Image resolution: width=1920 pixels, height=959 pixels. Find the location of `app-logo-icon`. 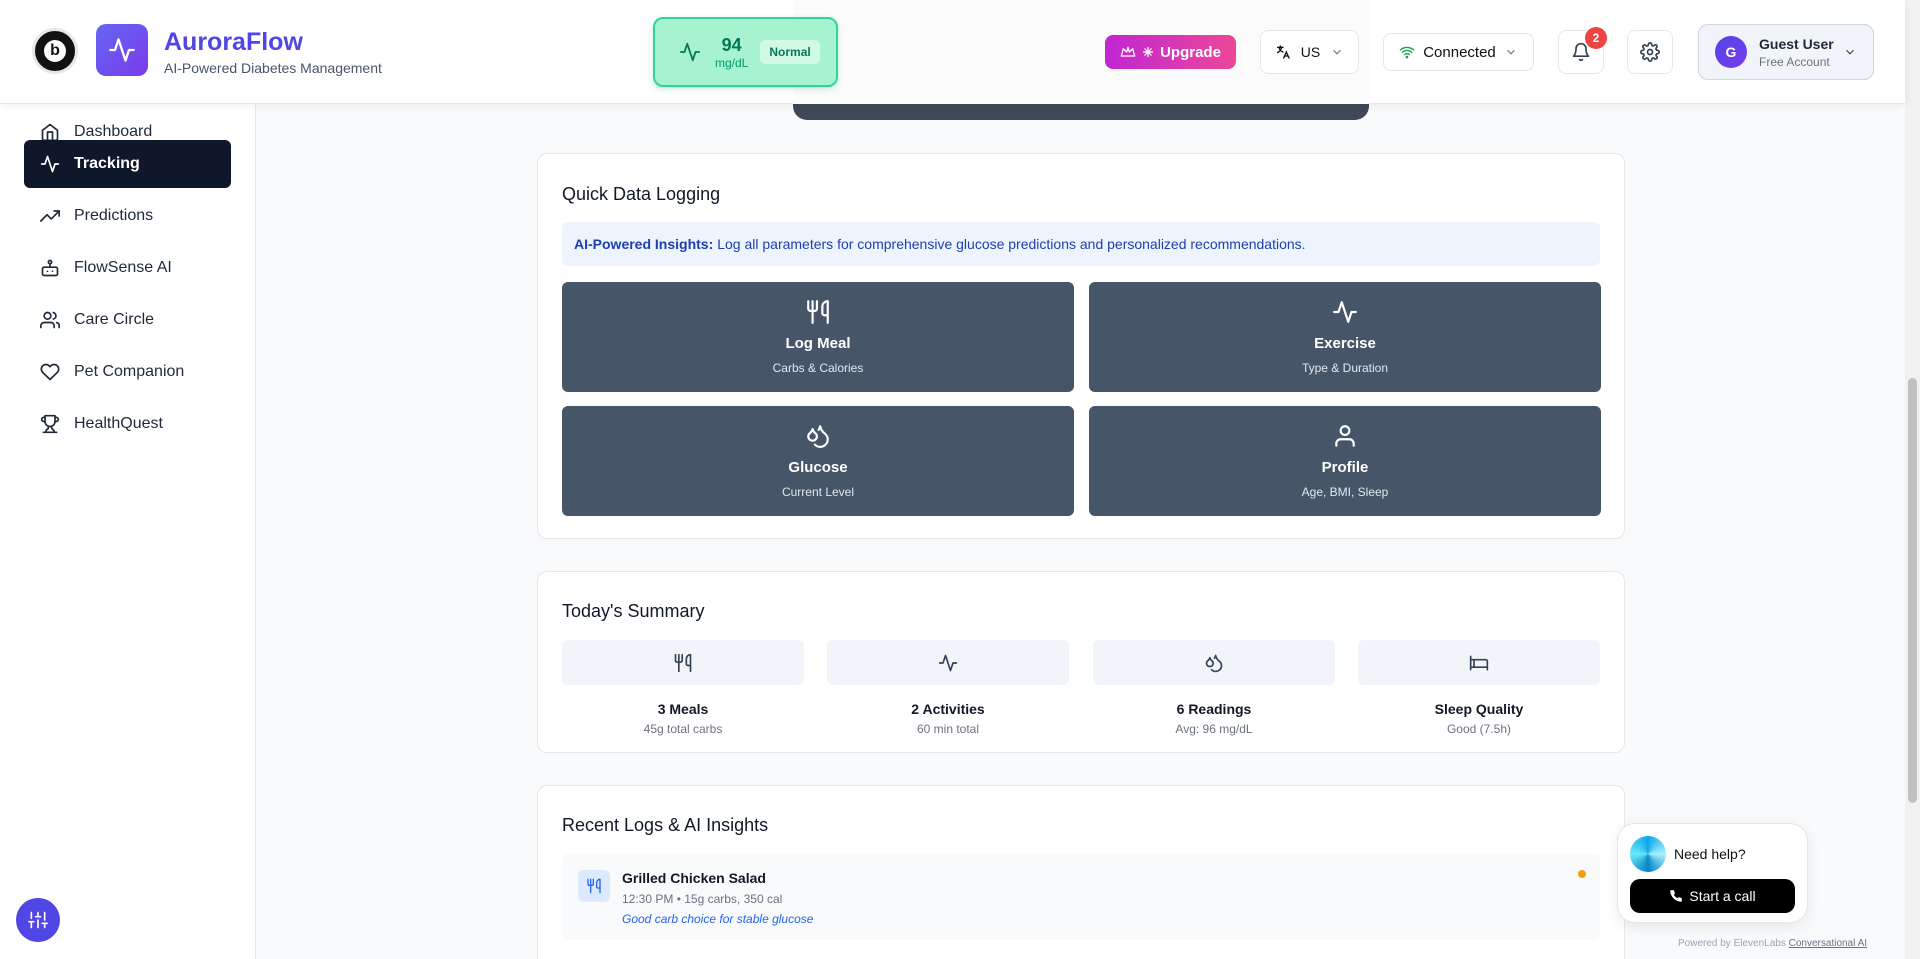

app-logo-icon is located at coordinates (122, 50).